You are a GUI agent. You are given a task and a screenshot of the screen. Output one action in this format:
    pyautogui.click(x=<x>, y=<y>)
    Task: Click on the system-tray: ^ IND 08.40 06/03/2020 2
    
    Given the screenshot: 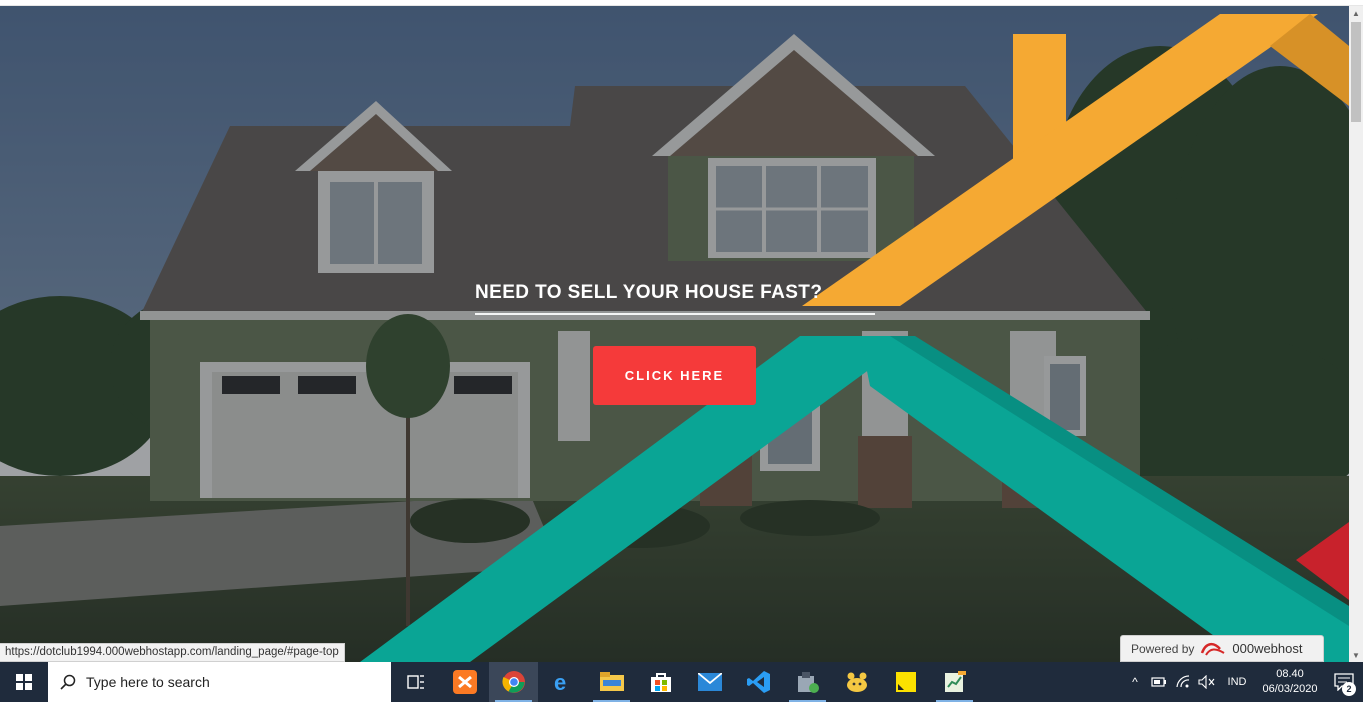 What is the action you would take?
    pyautogui.click(x=1243, y=682)
    